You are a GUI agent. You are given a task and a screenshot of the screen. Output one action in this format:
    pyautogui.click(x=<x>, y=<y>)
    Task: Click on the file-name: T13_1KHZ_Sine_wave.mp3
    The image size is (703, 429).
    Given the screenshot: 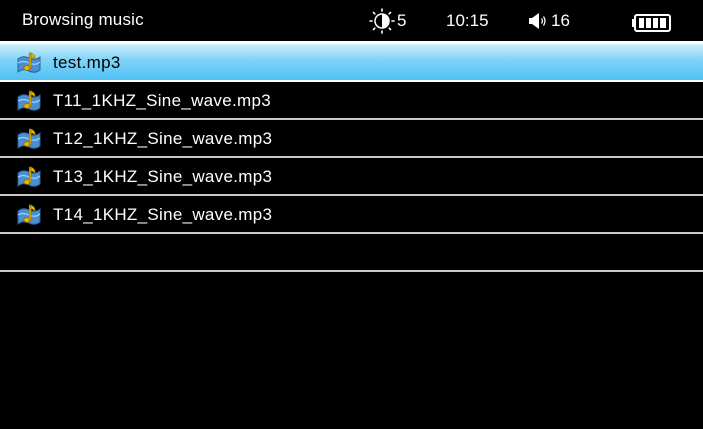 What is the action you would take?
    pyautogui.click(x=163, y=176)
    